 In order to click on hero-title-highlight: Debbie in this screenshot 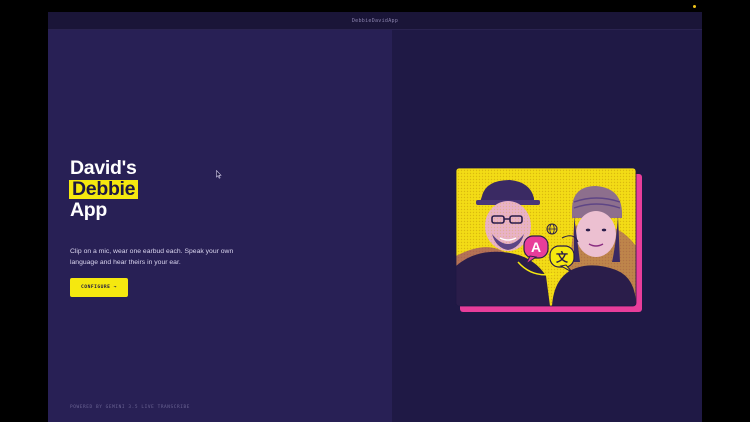, I will do `click(104, 189)`.